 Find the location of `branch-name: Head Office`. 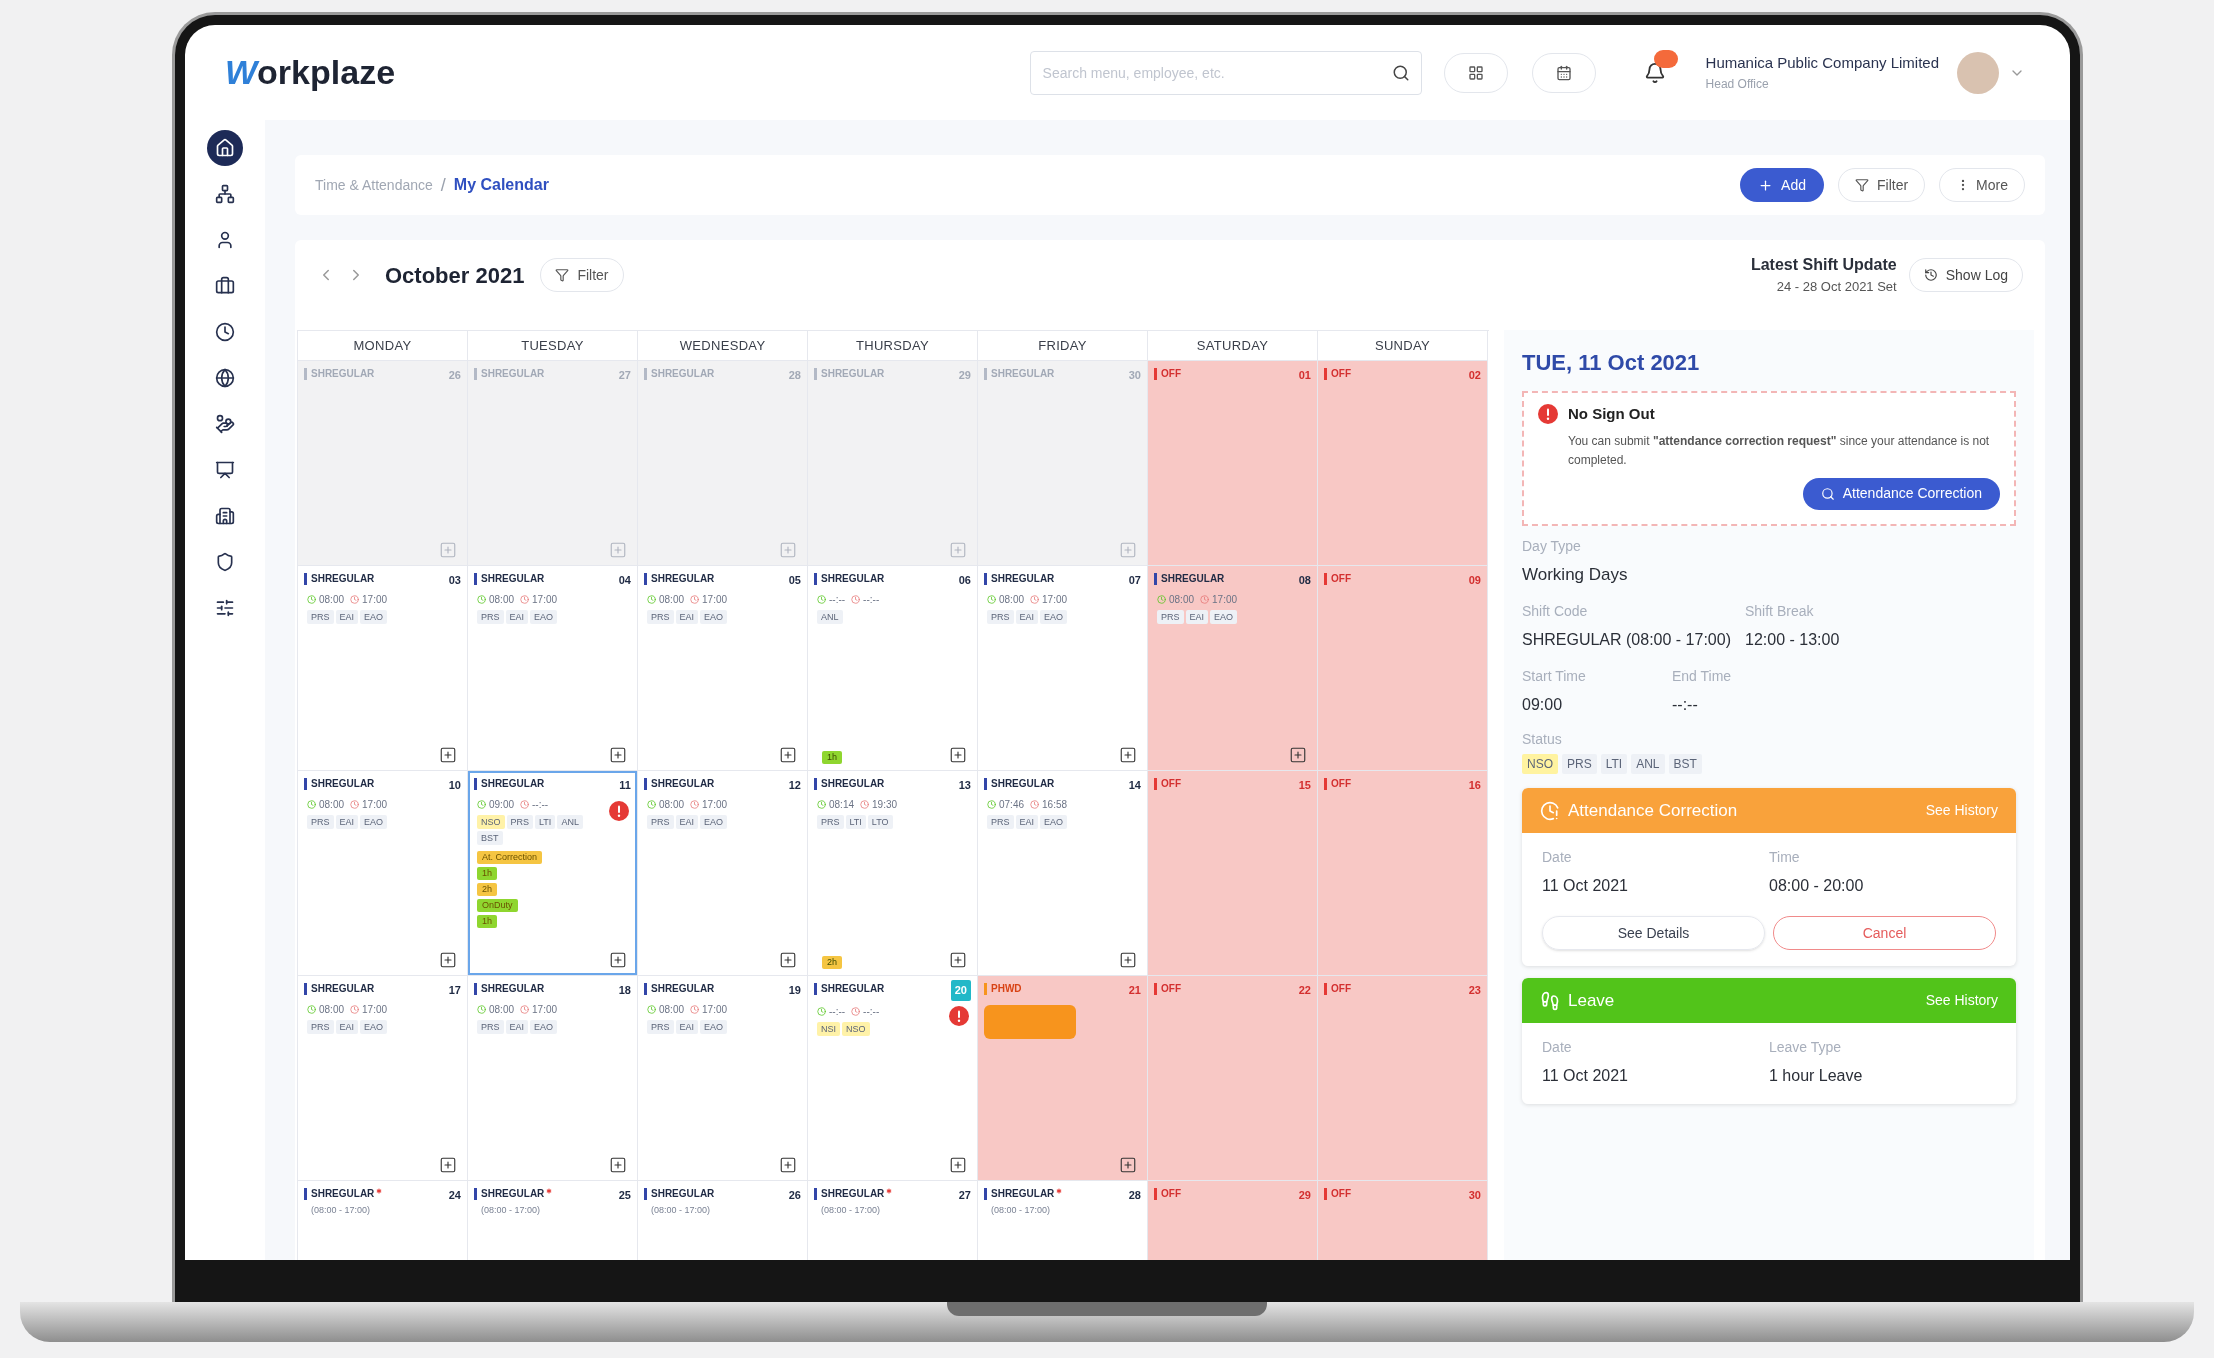

branch-name: Head Office is located at coordinates (1737, 84).